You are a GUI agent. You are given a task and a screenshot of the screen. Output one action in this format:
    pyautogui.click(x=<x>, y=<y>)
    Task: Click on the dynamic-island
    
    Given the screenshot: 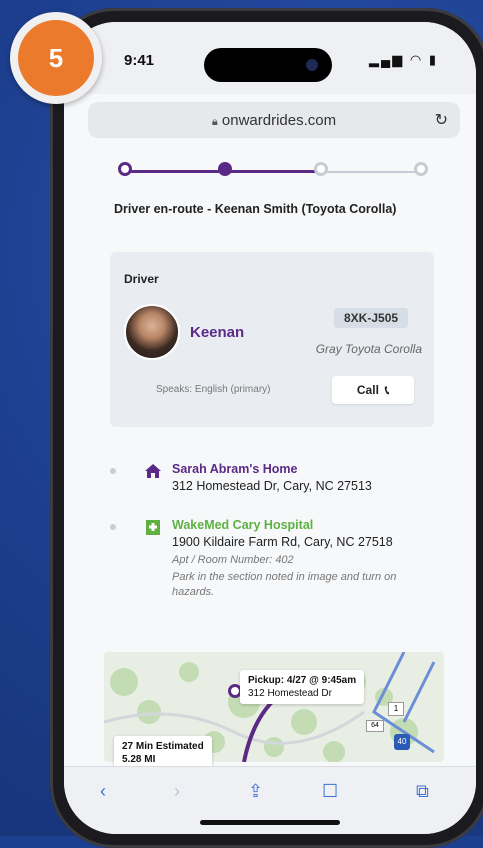 What is the action you would take?
    pyautogui.click(x=268, y=65)
    